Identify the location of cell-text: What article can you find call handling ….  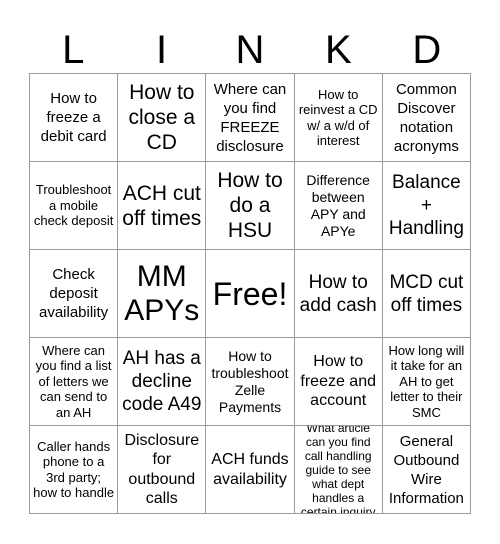
(338, 470).